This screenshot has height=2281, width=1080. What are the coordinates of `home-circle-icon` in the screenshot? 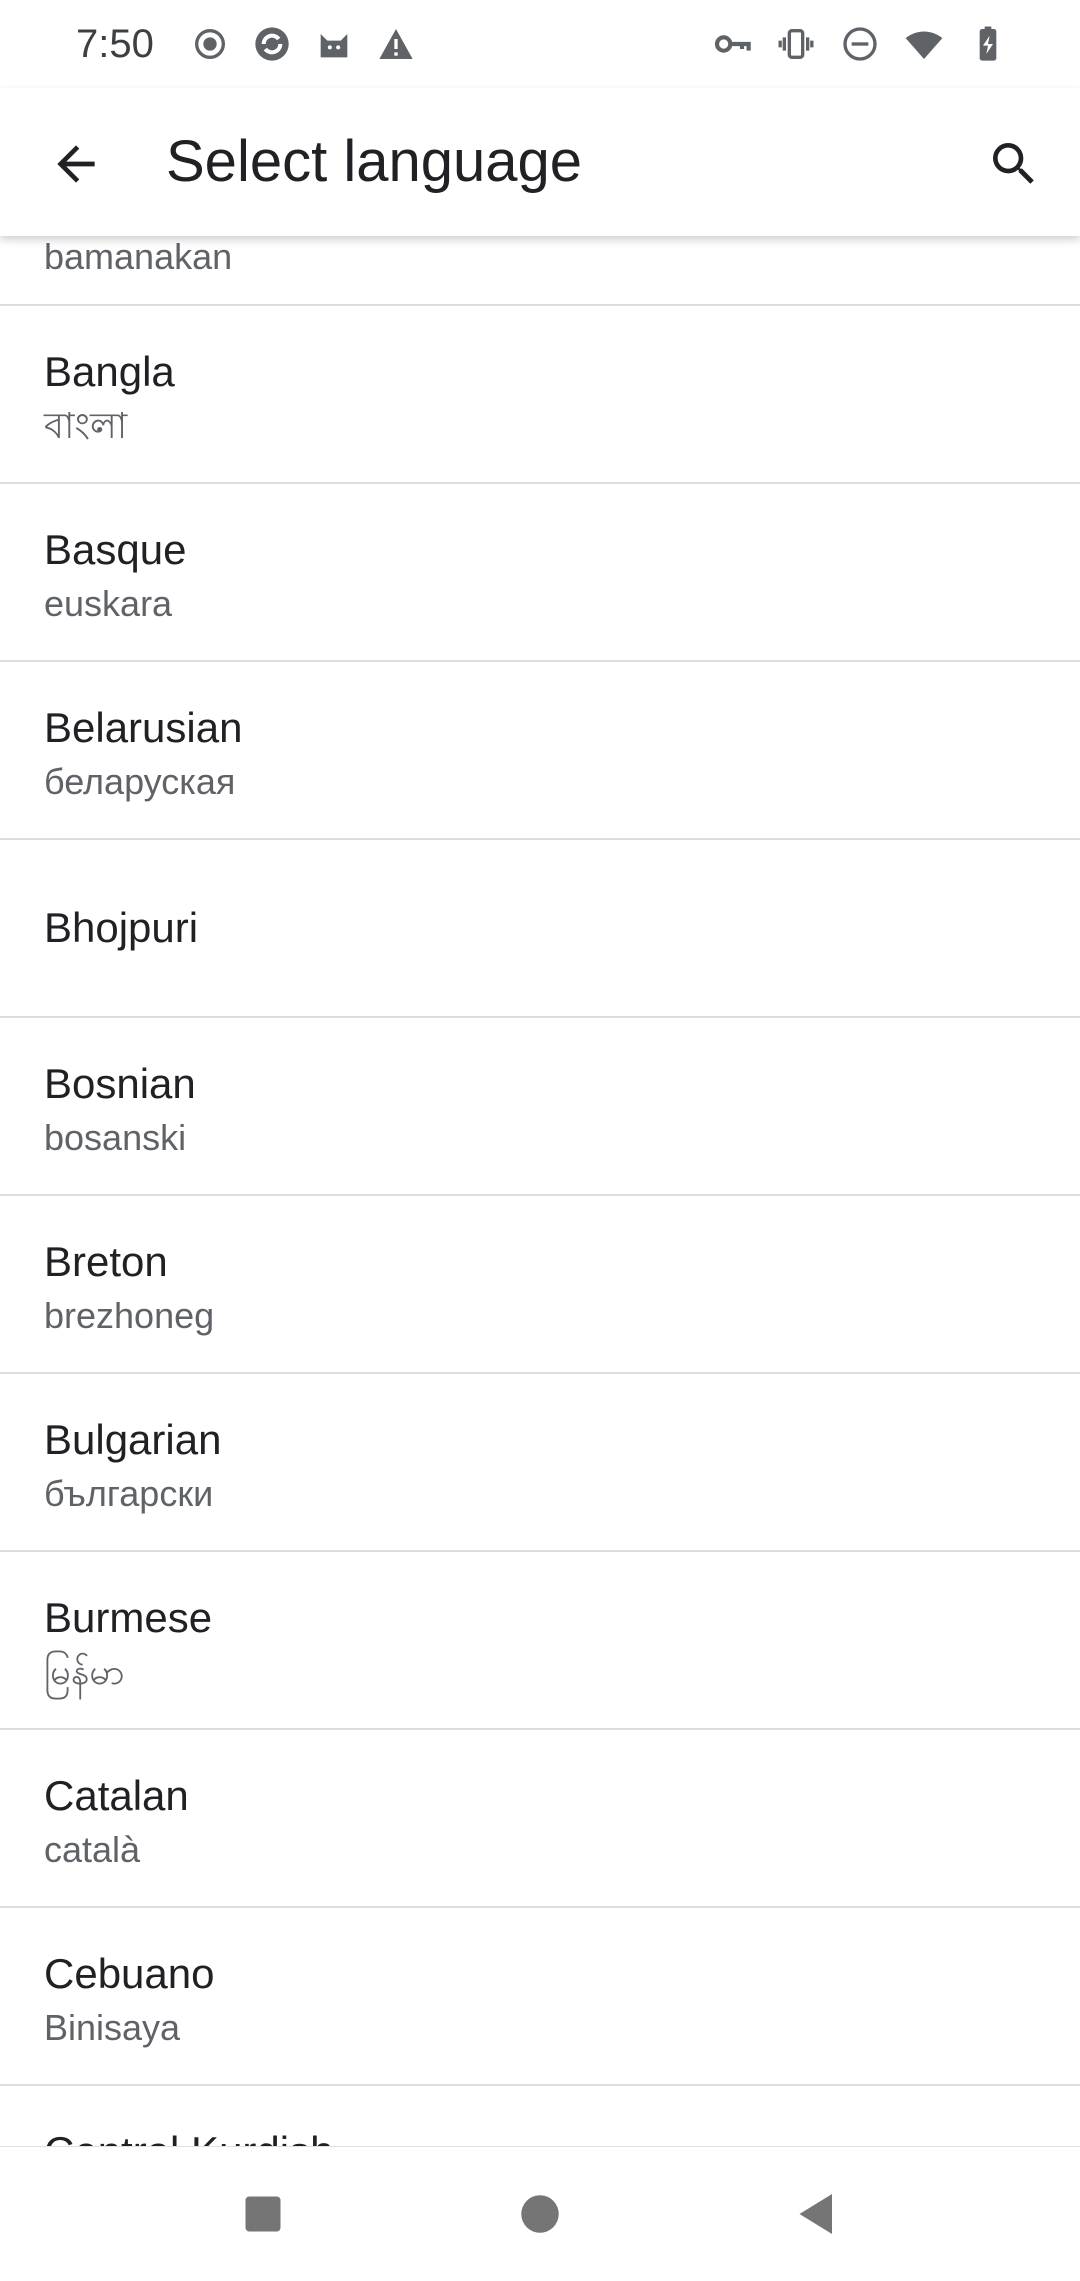 It's located at (540, 2214).